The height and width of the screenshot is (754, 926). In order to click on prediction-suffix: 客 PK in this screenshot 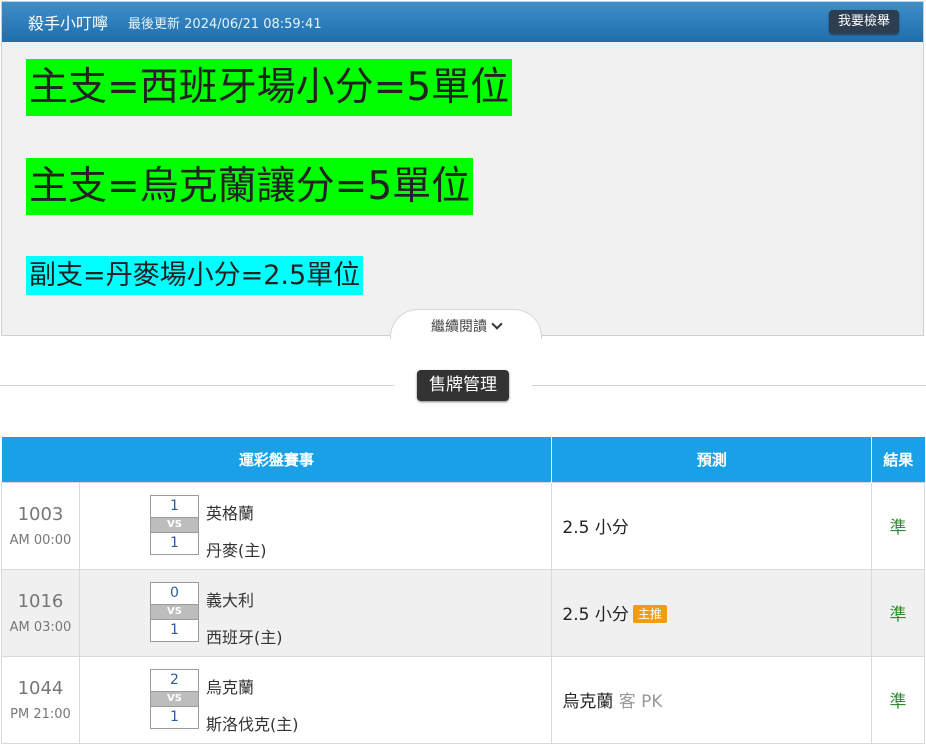, I will do `click(640, 702)`.